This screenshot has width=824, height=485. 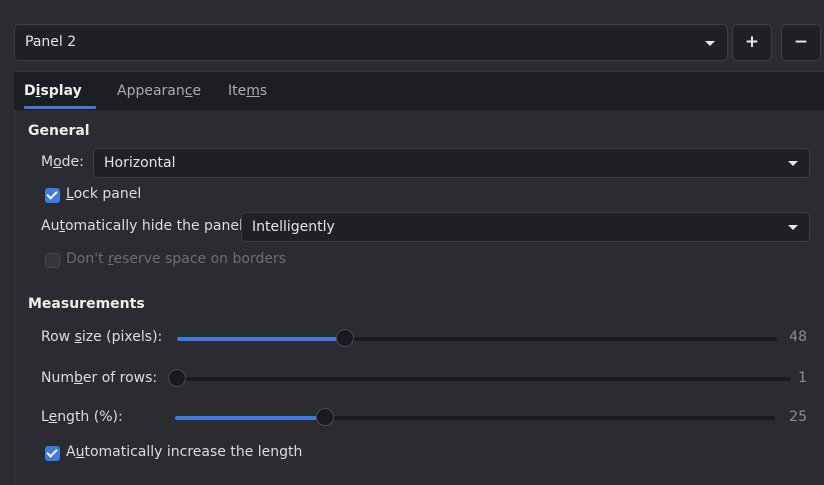 I want to click on general-section-title: General, so click(x=59, y=131).